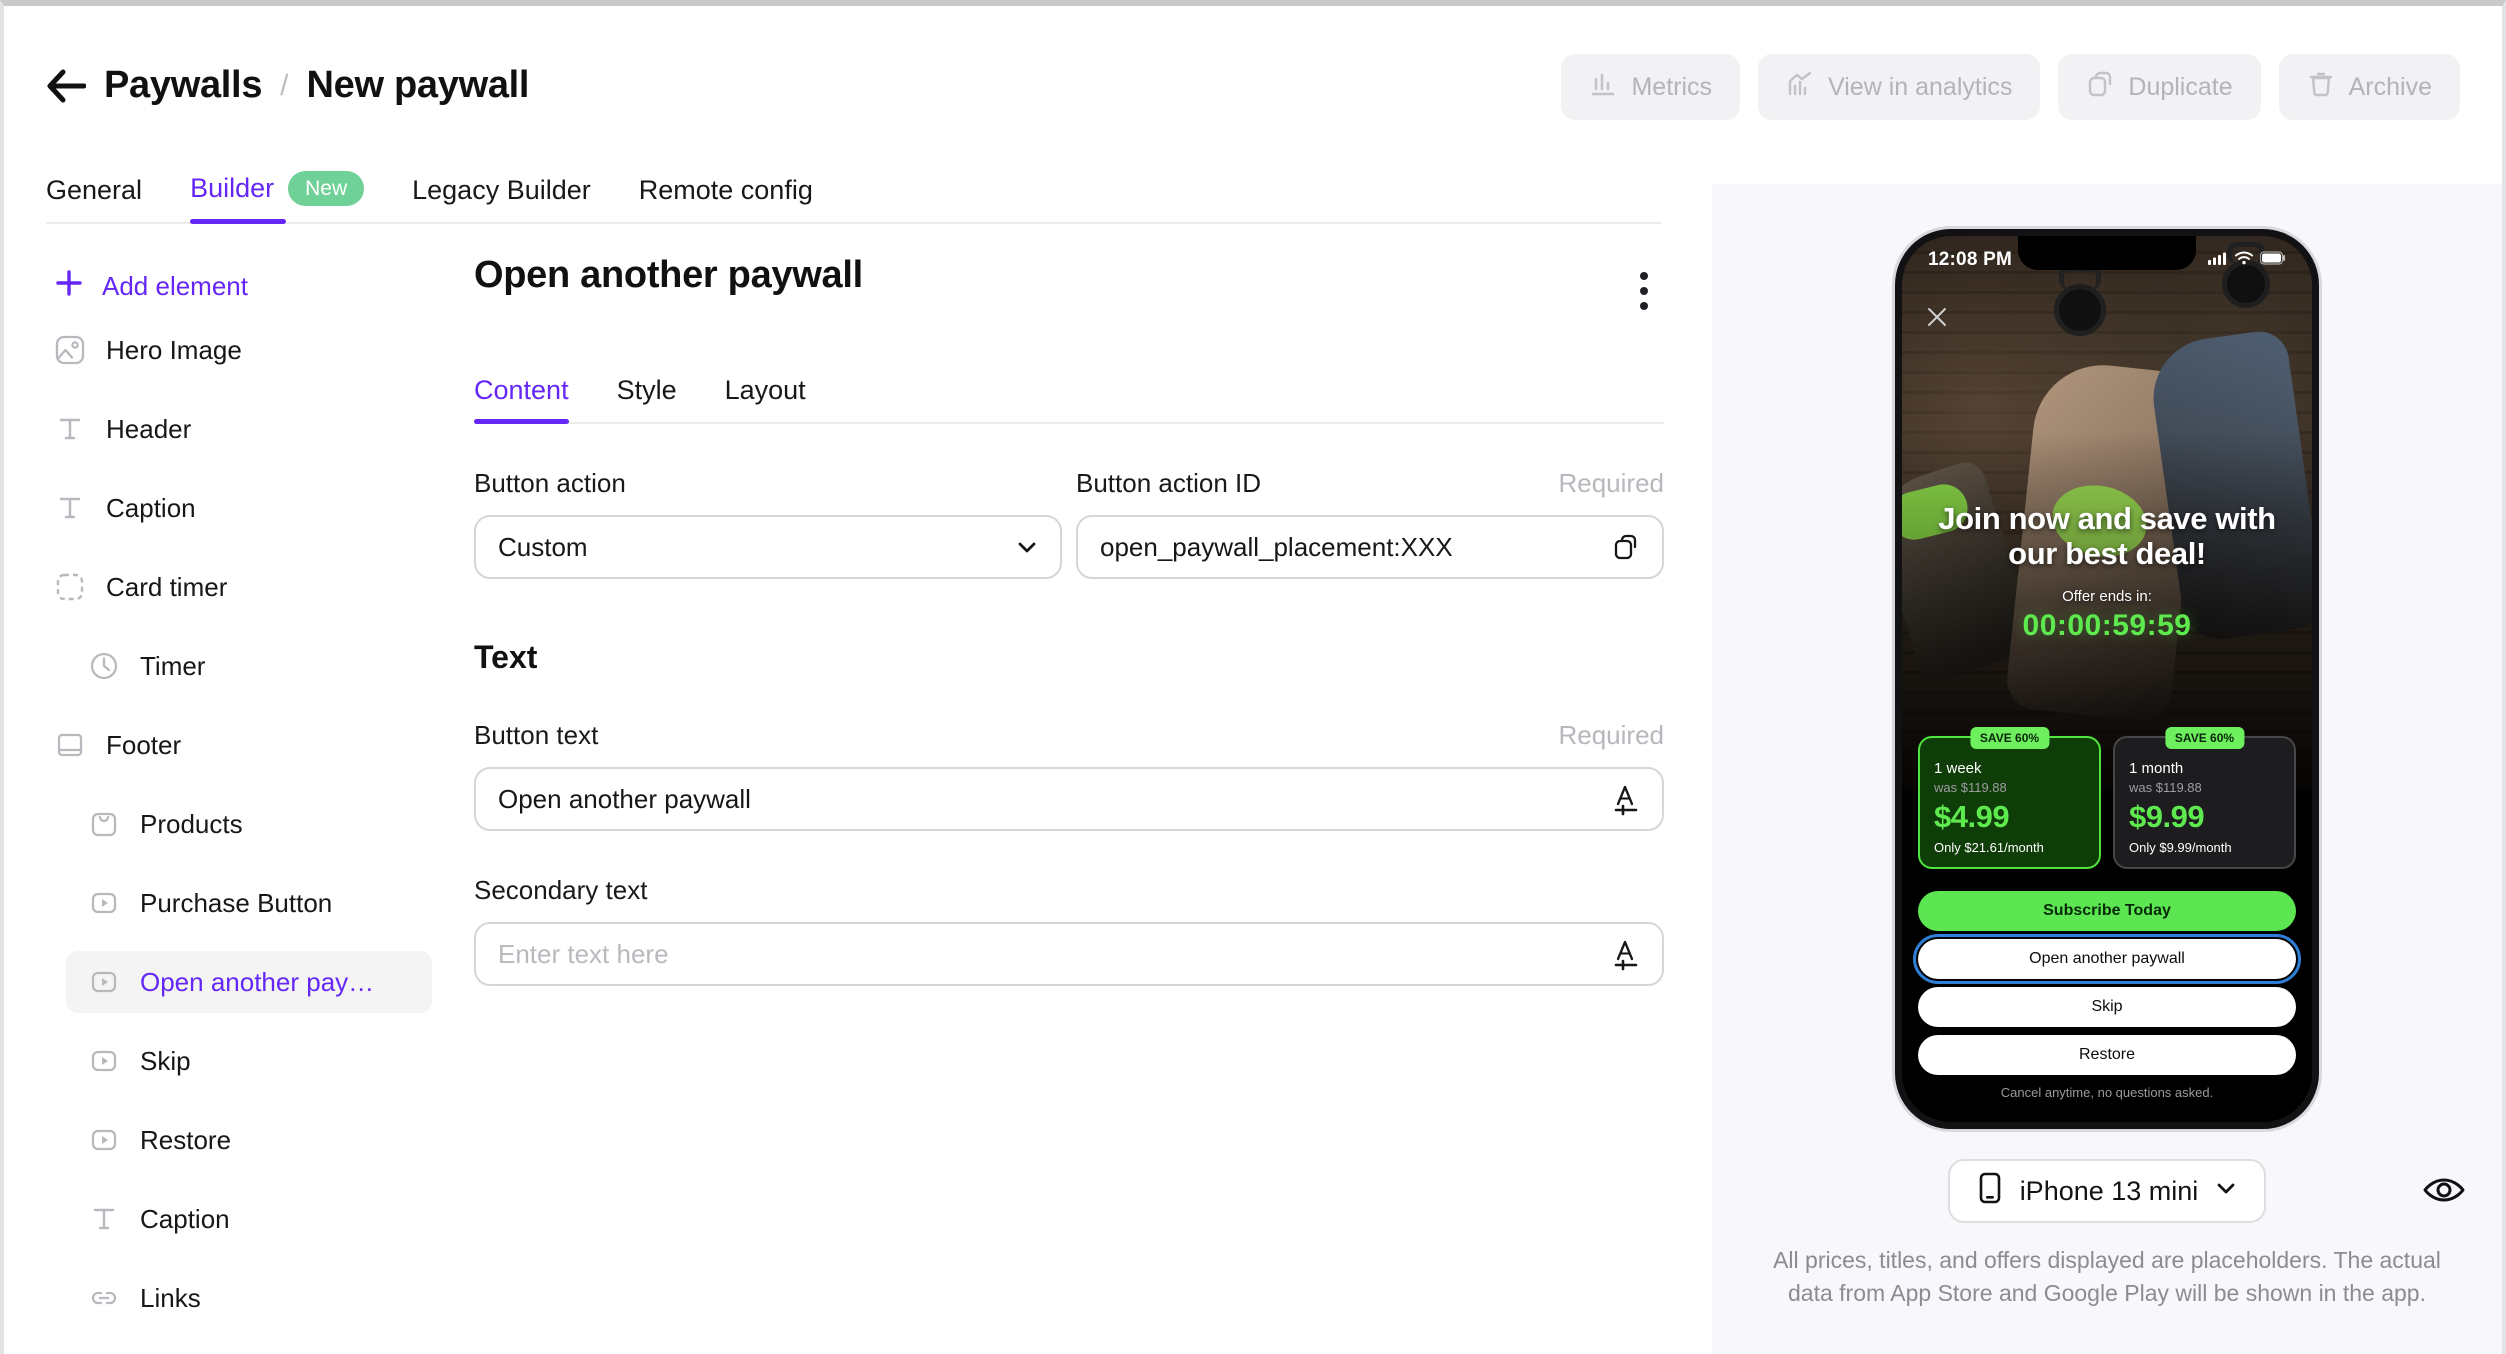  What do you see at coordinates (232, 745) in the screenshot?
I see `sidebar-item-footer: Footer` at bounding box center [232, 745].